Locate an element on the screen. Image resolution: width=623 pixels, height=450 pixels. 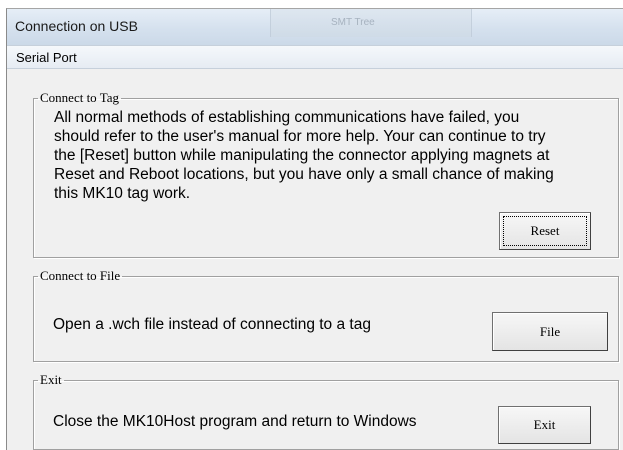
file-button-label: File is located at coordinates (550, 331).